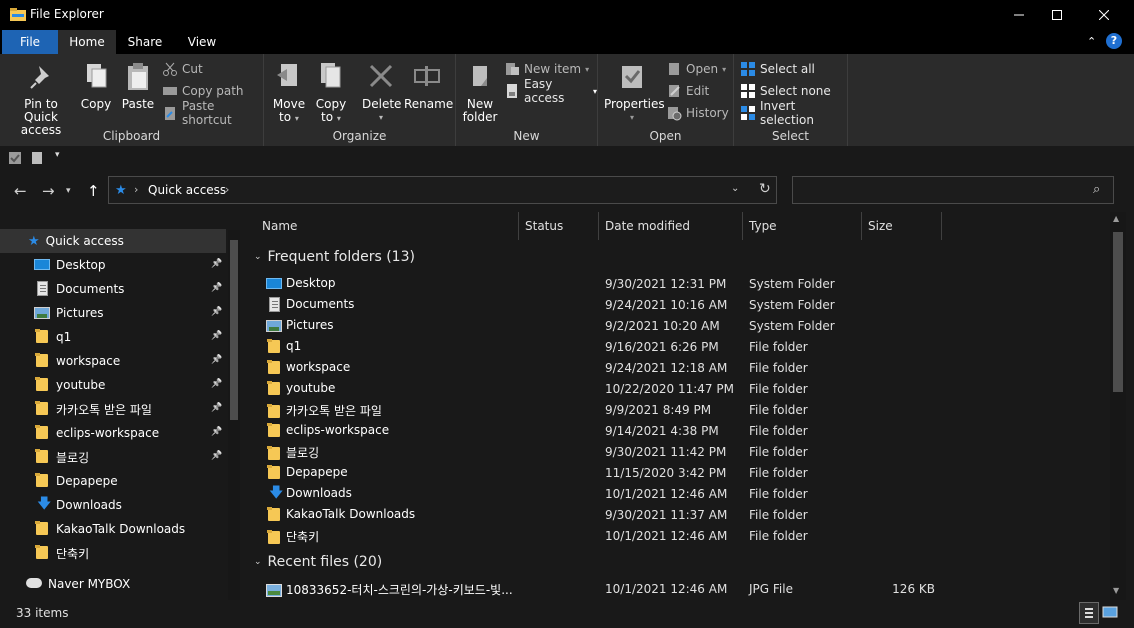 Image resolution: width=1134 pixels, height=628 pixels. Describe the element at coordinates (113, 584) in the screenshot. I see `nav-naver-mybox: Naver MYBOX` at that location.